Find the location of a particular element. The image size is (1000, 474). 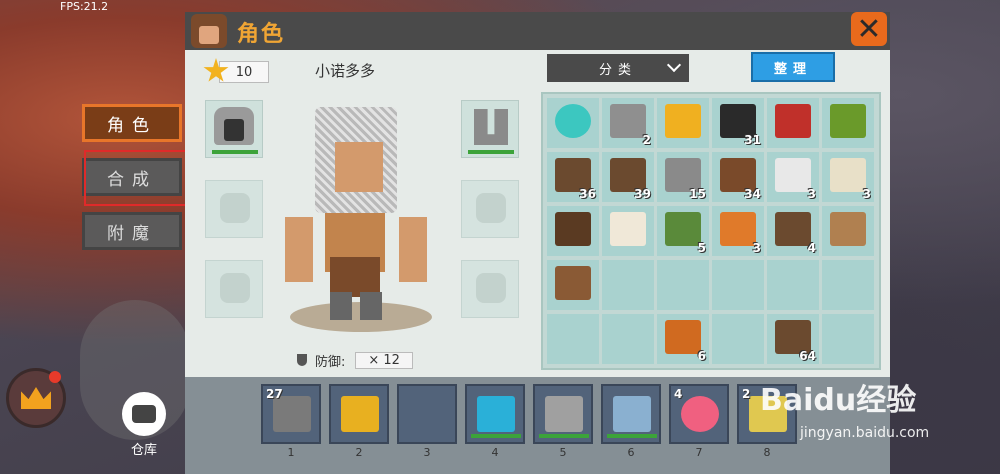

character-leg-right is located at coordinates (371, 306).